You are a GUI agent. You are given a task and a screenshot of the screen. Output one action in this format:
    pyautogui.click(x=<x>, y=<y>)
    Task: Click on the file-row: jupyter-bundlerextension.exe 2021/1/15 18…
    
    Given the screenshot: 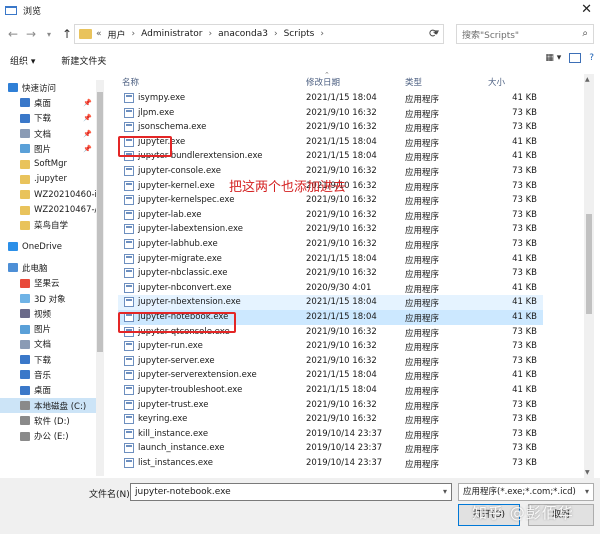 What is the action you would take?
    pyautogui.click(x=330, y=156)
    